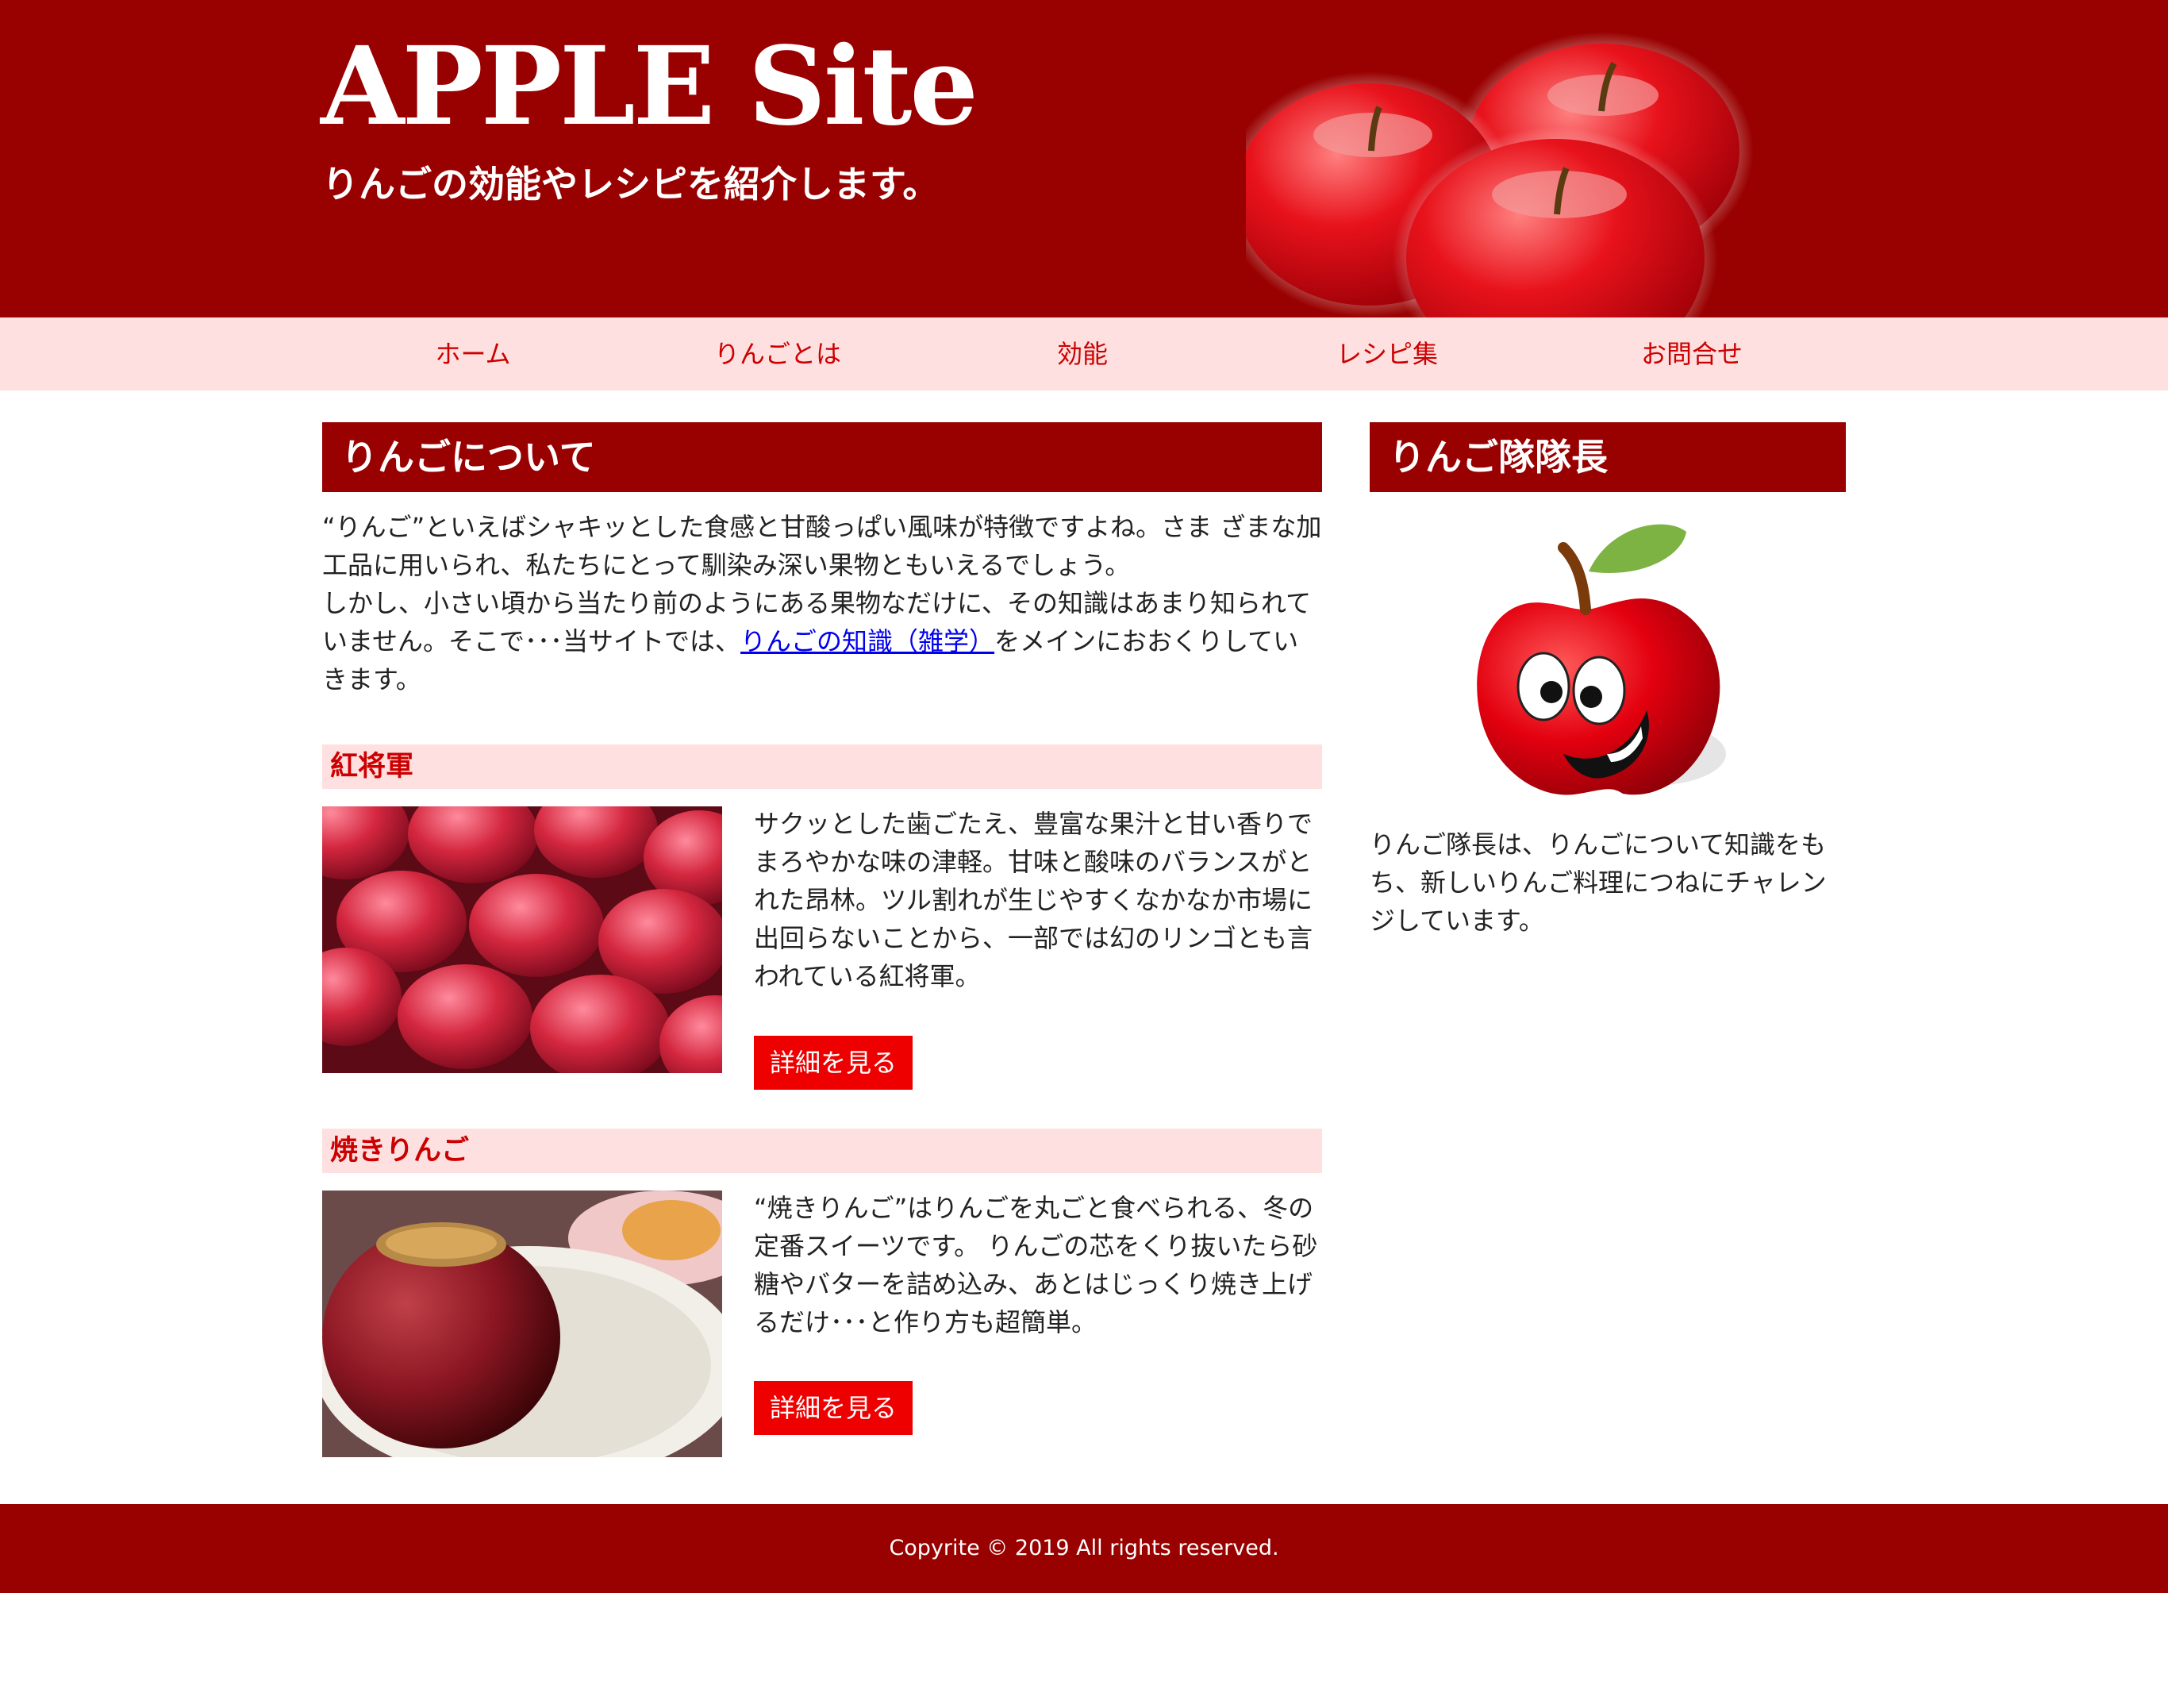 This screenshot has width=2168, height=1708. What do you see at coordinates (822, 457) in the screenshot?
I see `about-heading: りんごについて` at bounding box center [822, 457].